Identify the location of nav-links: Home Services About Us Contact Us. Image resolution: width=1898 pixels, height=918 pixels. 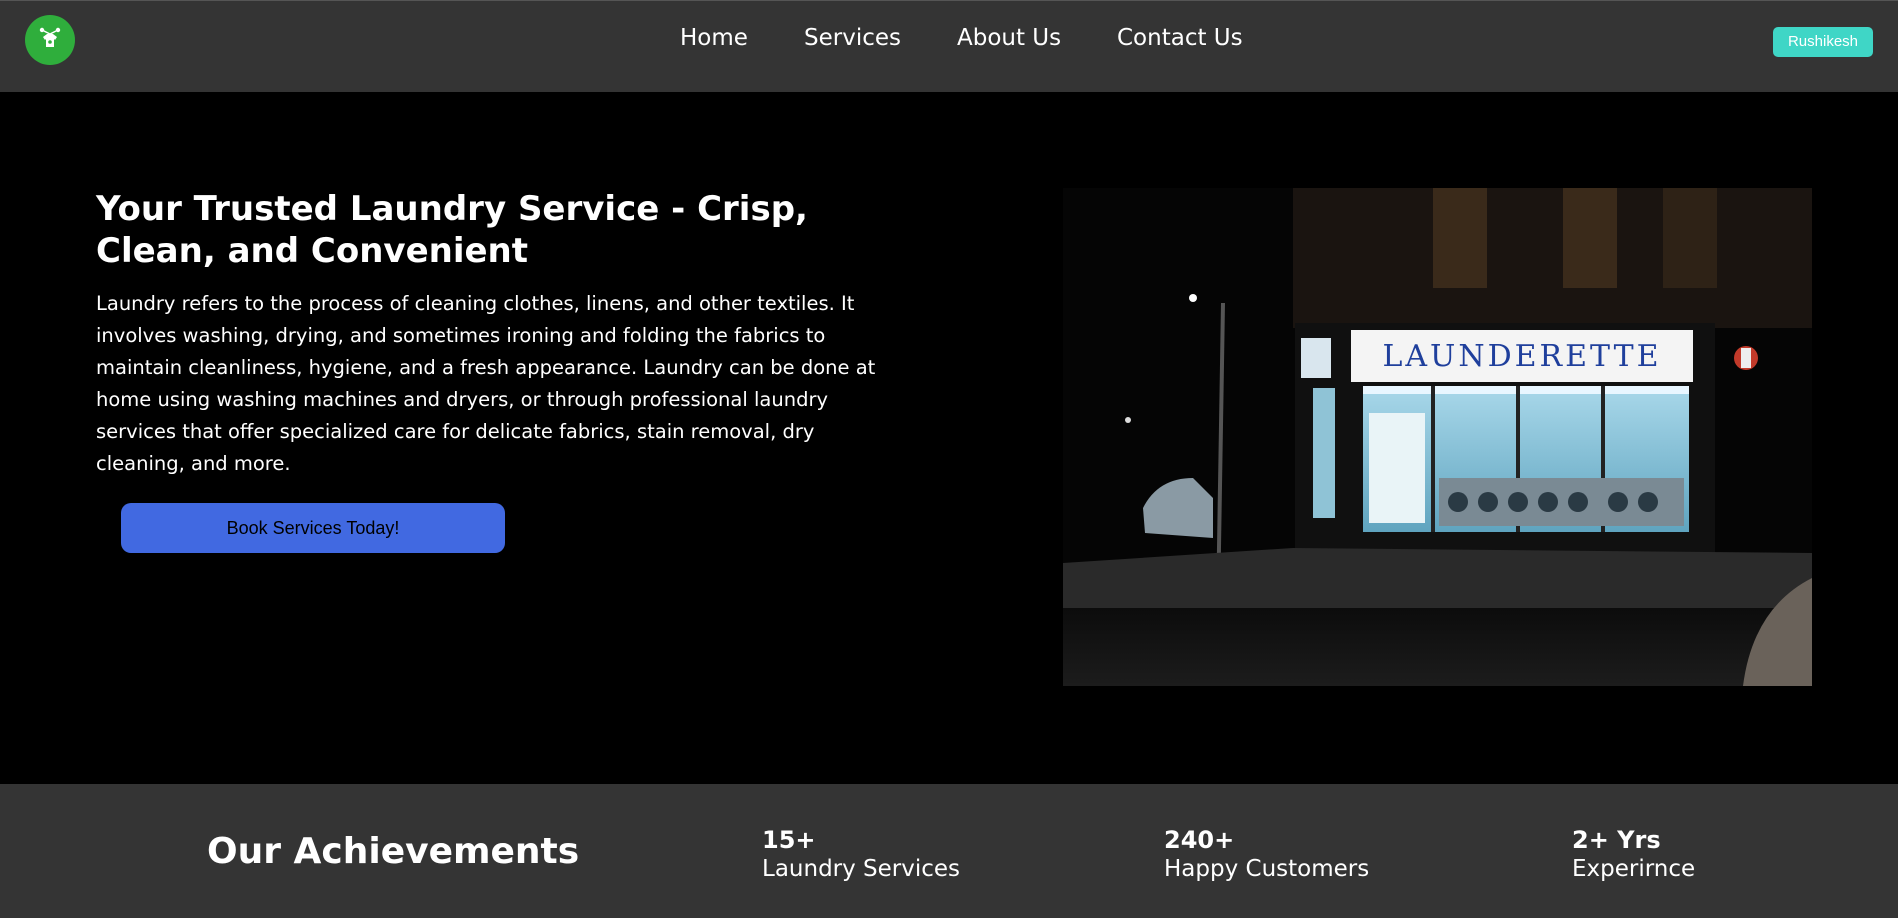
(949, 42).